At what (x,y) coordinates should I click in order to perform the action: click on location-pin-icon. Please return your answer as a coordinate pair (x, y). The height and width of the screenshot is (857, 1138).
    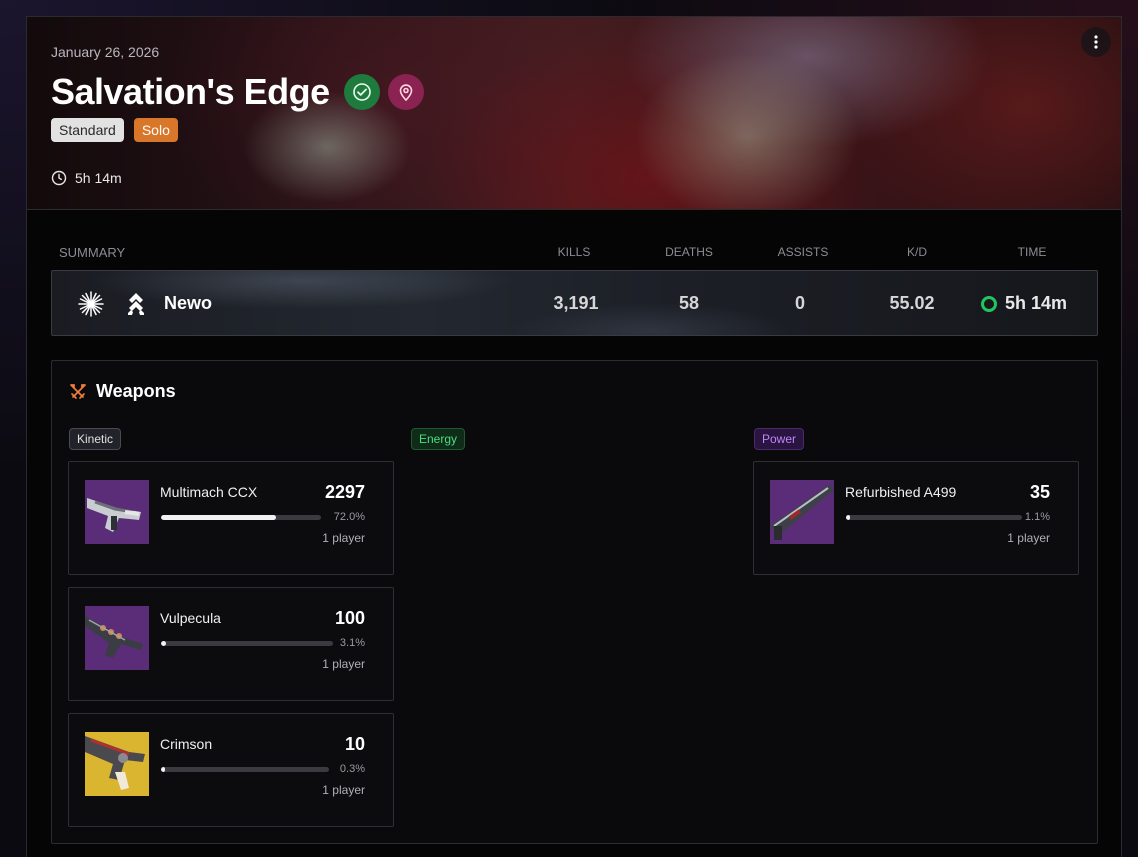
    Looking at the image, I should click on (405, 92).